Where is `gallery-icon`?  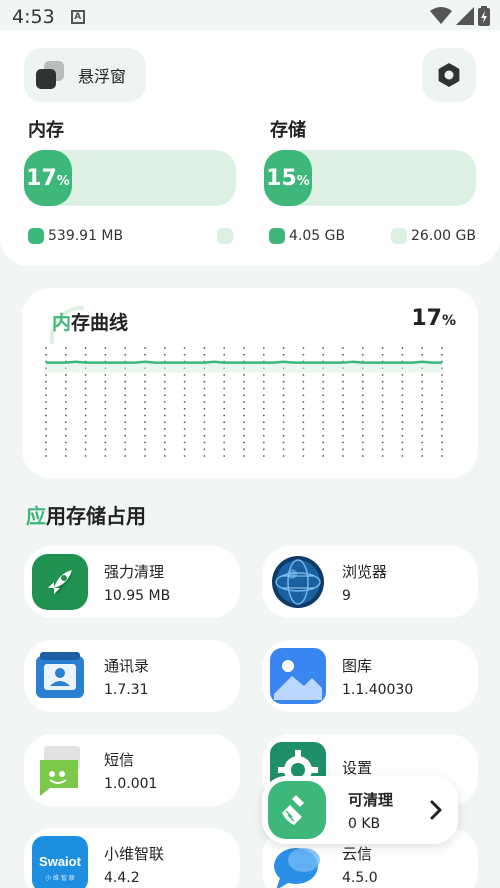
gallery-icon is located at coordinates (298, 676).